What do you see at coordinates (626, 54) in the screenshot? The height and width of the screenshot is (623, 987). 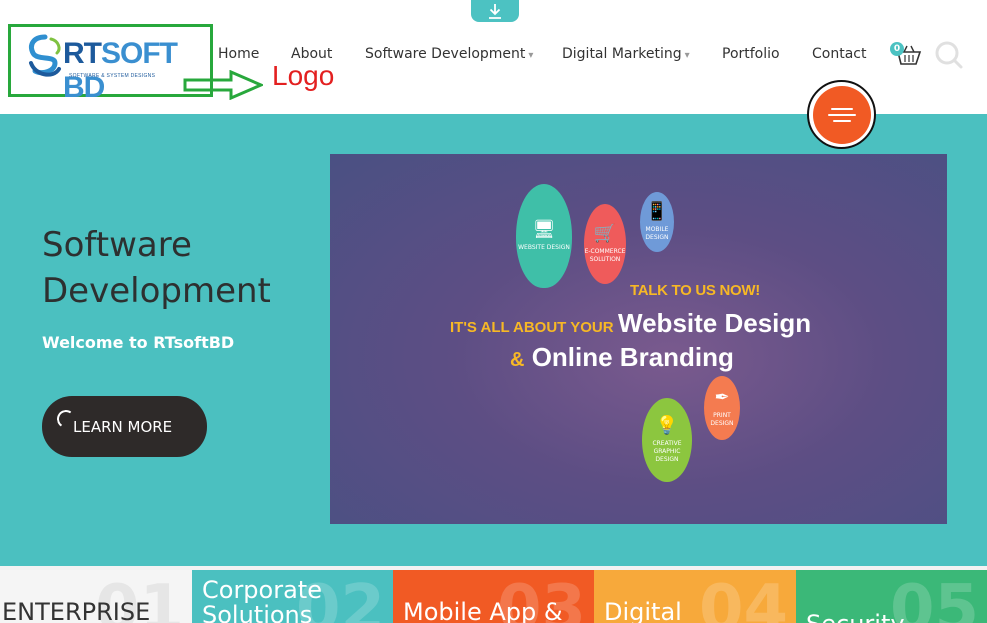 I see `nav-digital-marketing: Digital Marketing ▾` at bounding box center [626, 54].